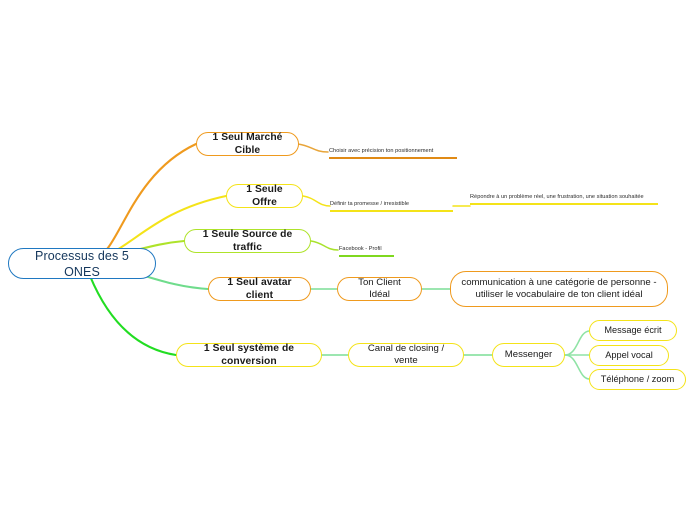  I want to click on node-client-ideal-label: Ton Client Idéal, so click(379, 288).